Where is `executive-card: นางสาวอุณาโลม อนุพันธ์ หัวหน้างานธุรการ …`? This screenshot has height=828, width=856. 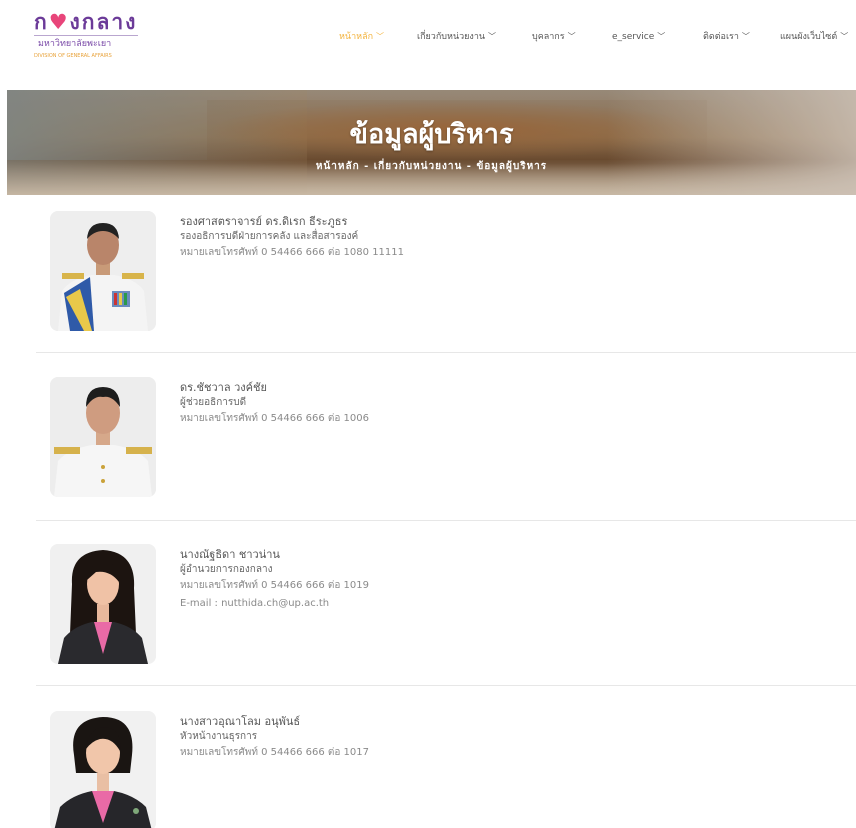 executive-card: นางสาวอุณาโลม อนุพันธ์ หัวหน้างานธุรการ … is located at coordinates (446, 769).